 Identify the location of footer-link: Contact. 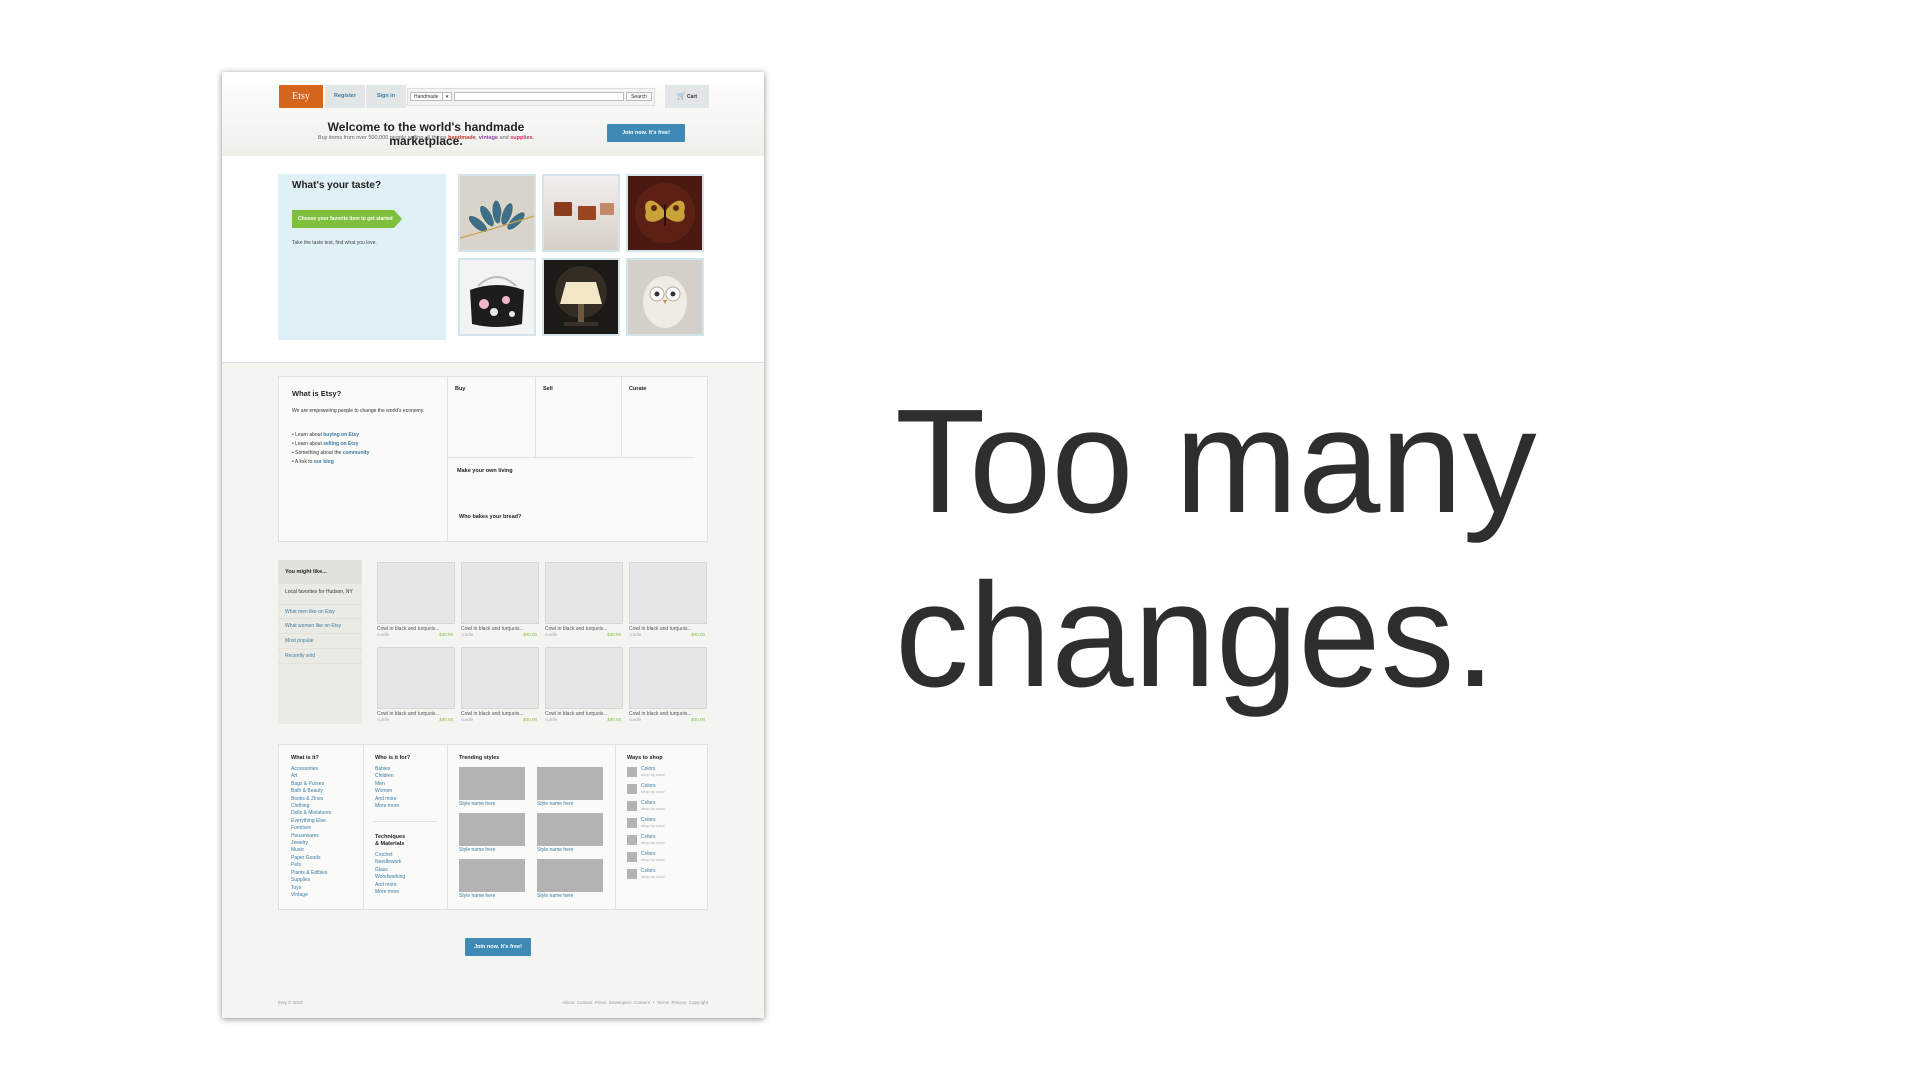
(585, 1002).